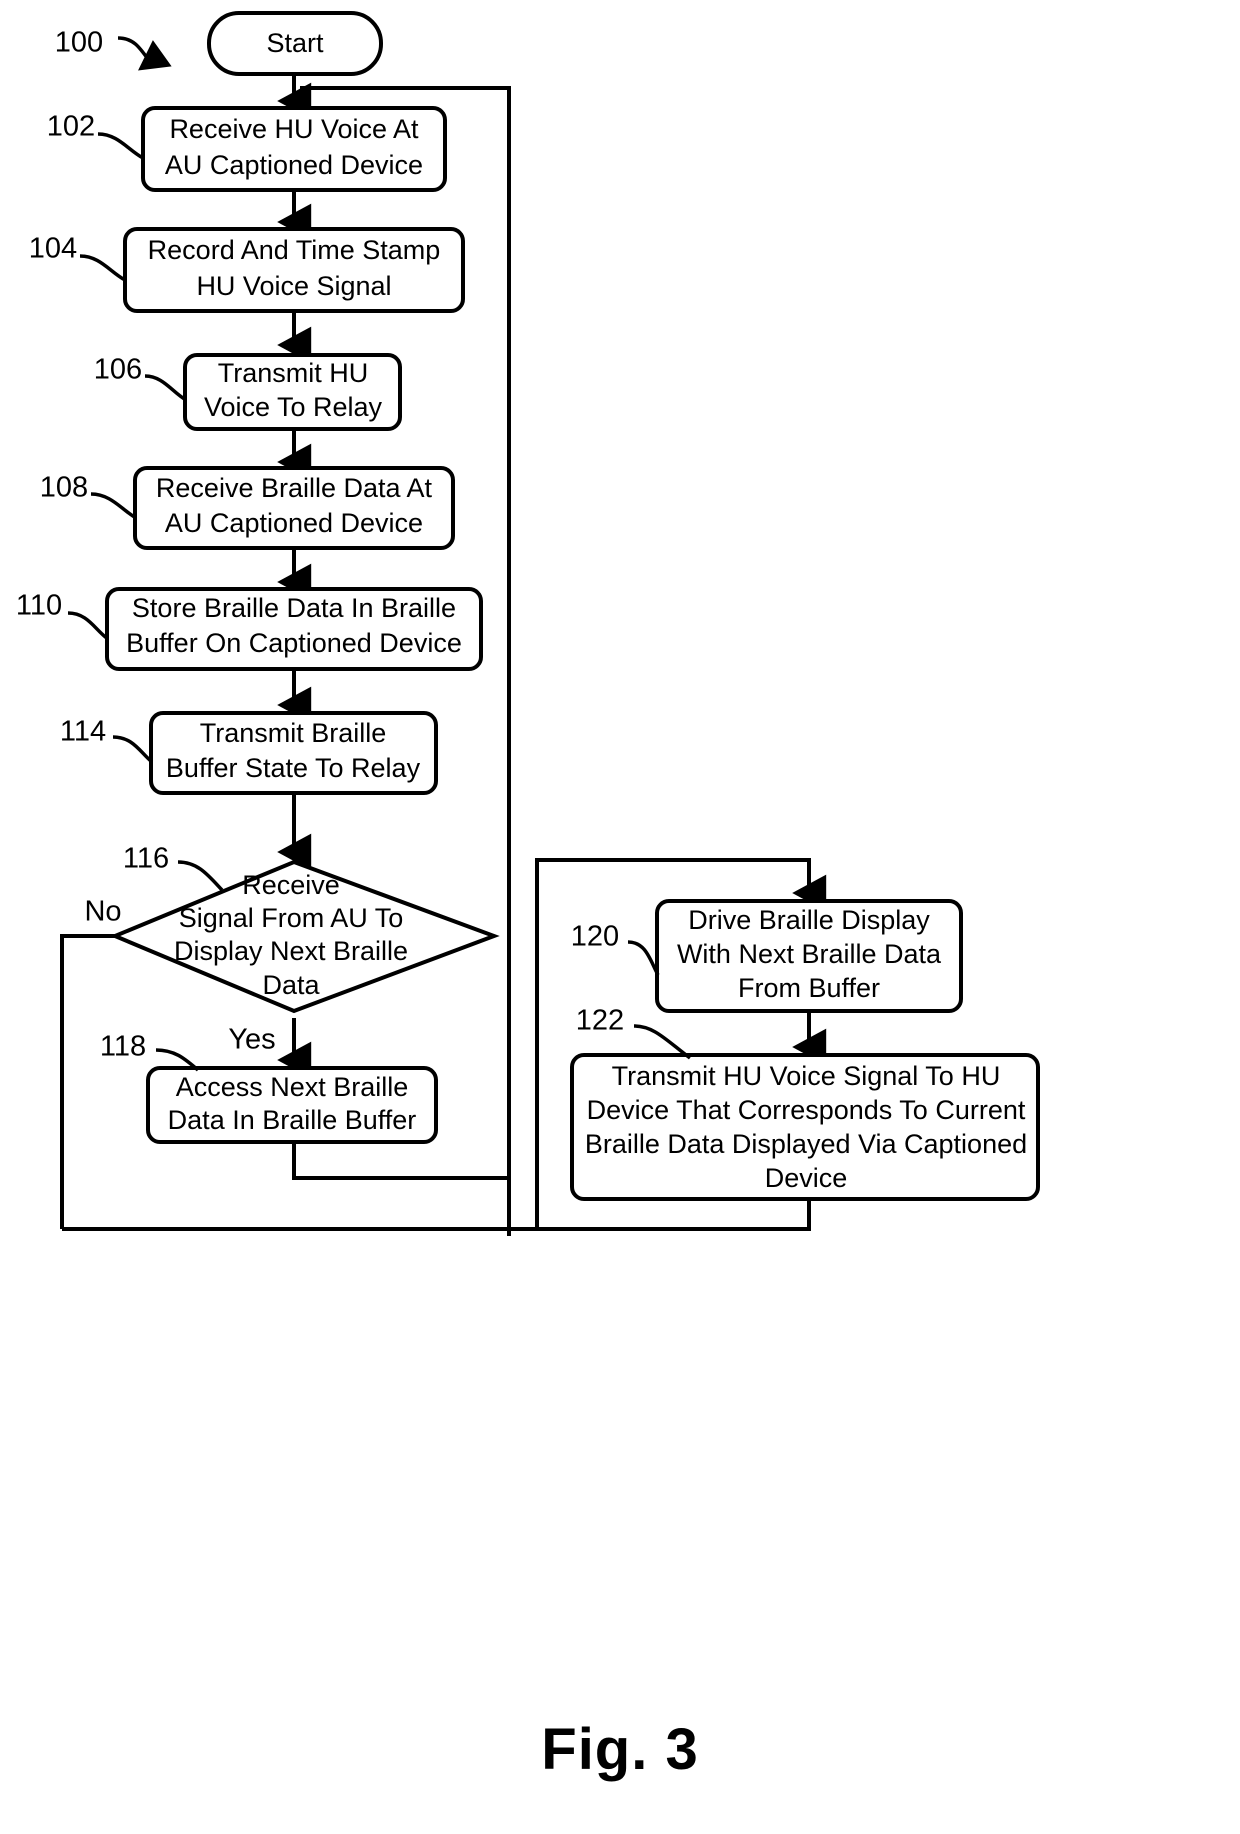 The width and height of the screenshot is (1240, 1834). I want to click on node-104-line-1: Record And Time Stamp, so click(294, 250).